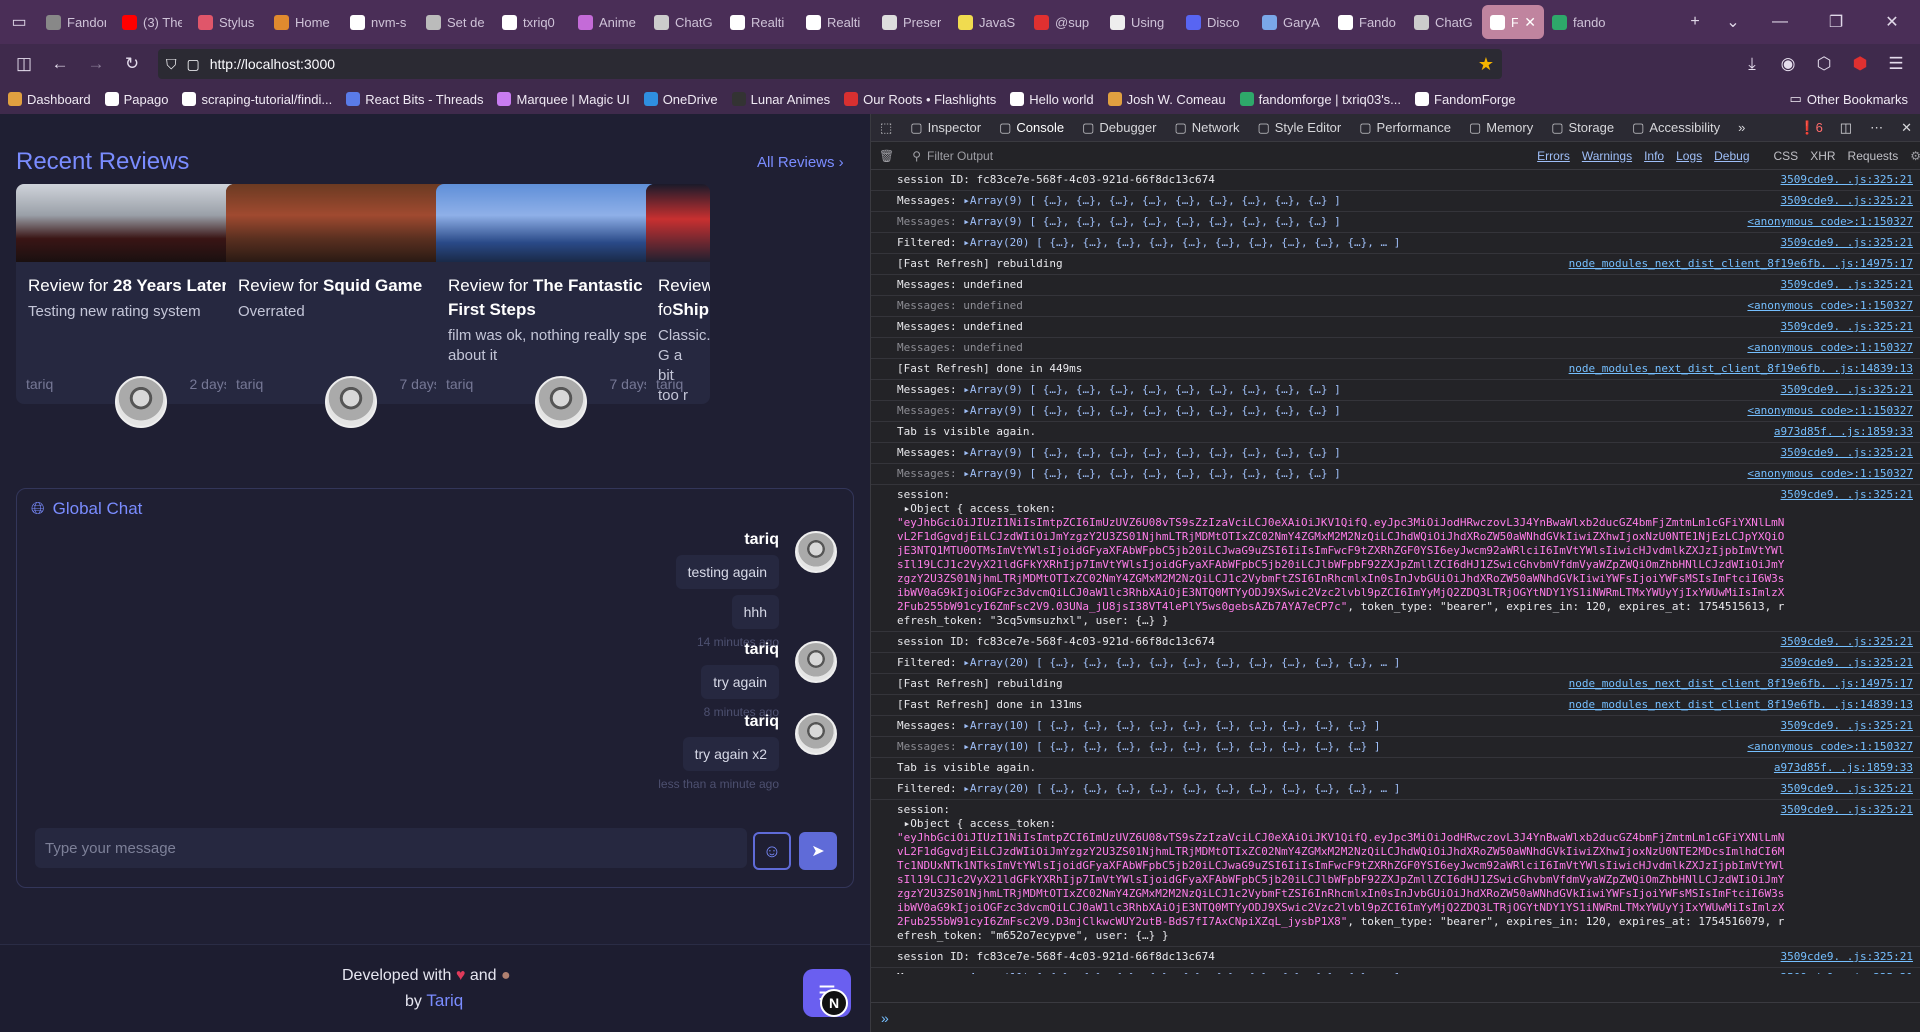  What do you see at coordinates (1741, 128) in the screenshot?
I see `more-tabs-icon: »` at bounding box center [1741, 128].